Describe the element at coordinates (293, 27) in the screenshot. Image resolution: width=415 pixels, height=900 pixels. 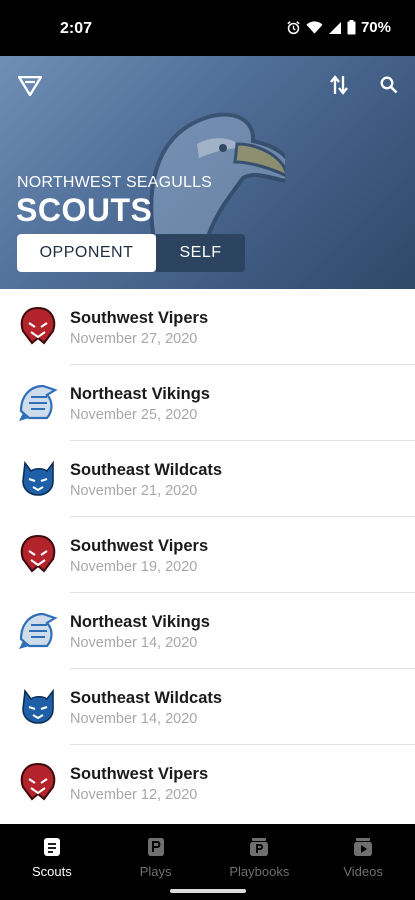
I see `alarm-icon` at that location.